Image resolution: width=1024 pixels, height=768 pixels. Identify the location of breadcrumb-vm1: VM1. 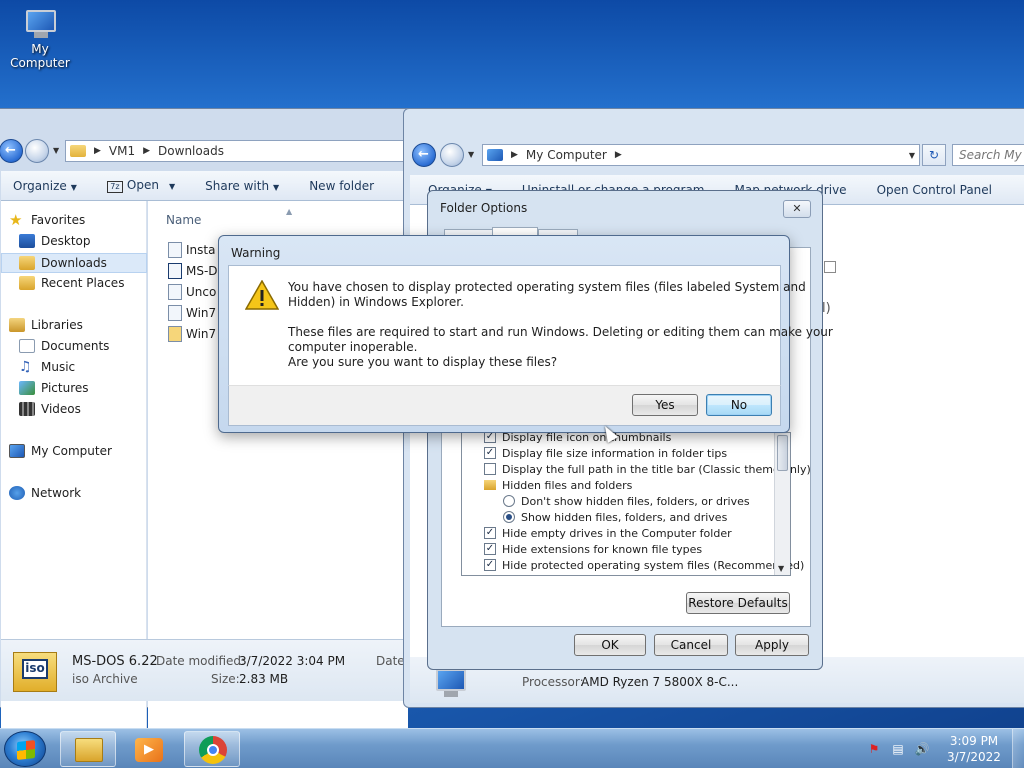
(122, 151).